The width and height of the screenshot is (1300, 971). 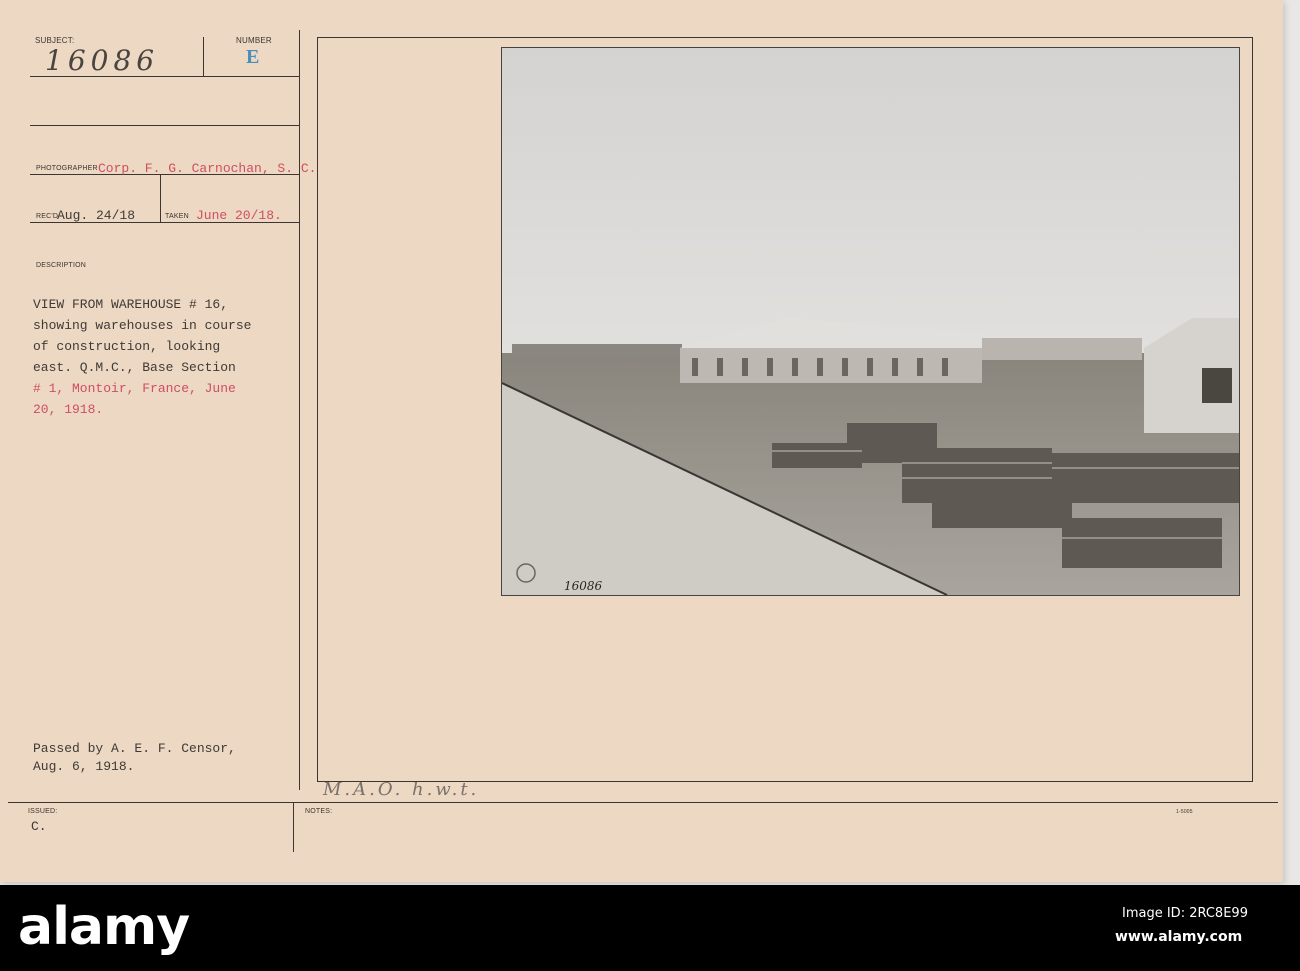 I want to click on description-label: DESCRIPTION, so click(x=61, y=265).